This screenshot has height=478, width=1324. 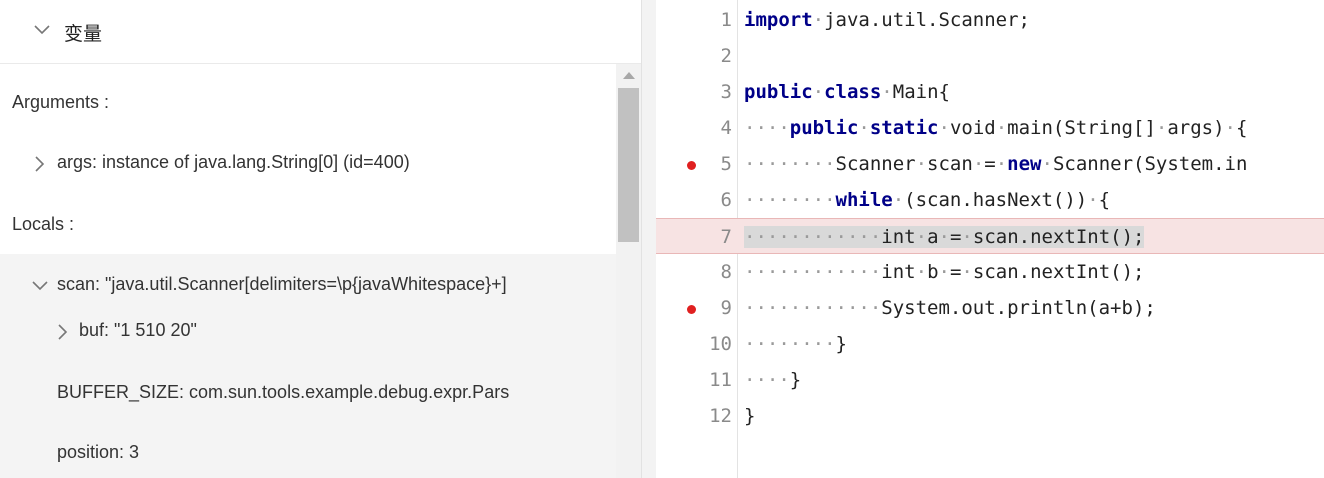 I want to click on variables-scrollbar, so click(x=628, y=271).